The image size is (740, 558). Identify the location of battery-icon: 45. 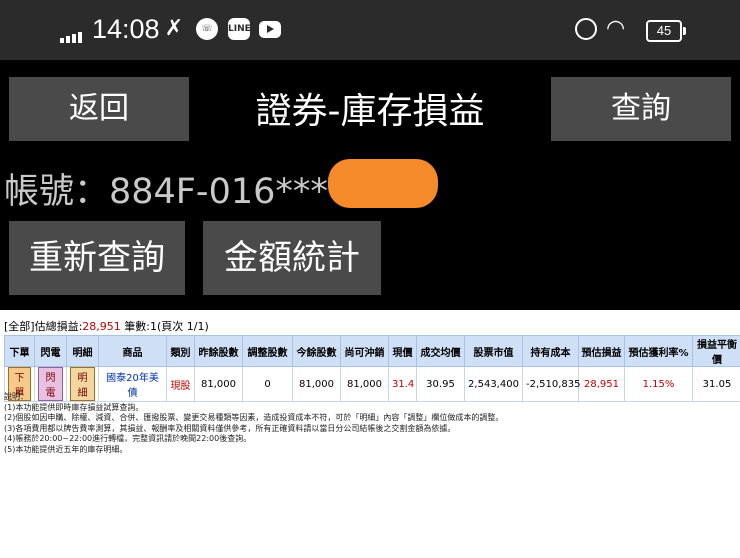
(666, 31).